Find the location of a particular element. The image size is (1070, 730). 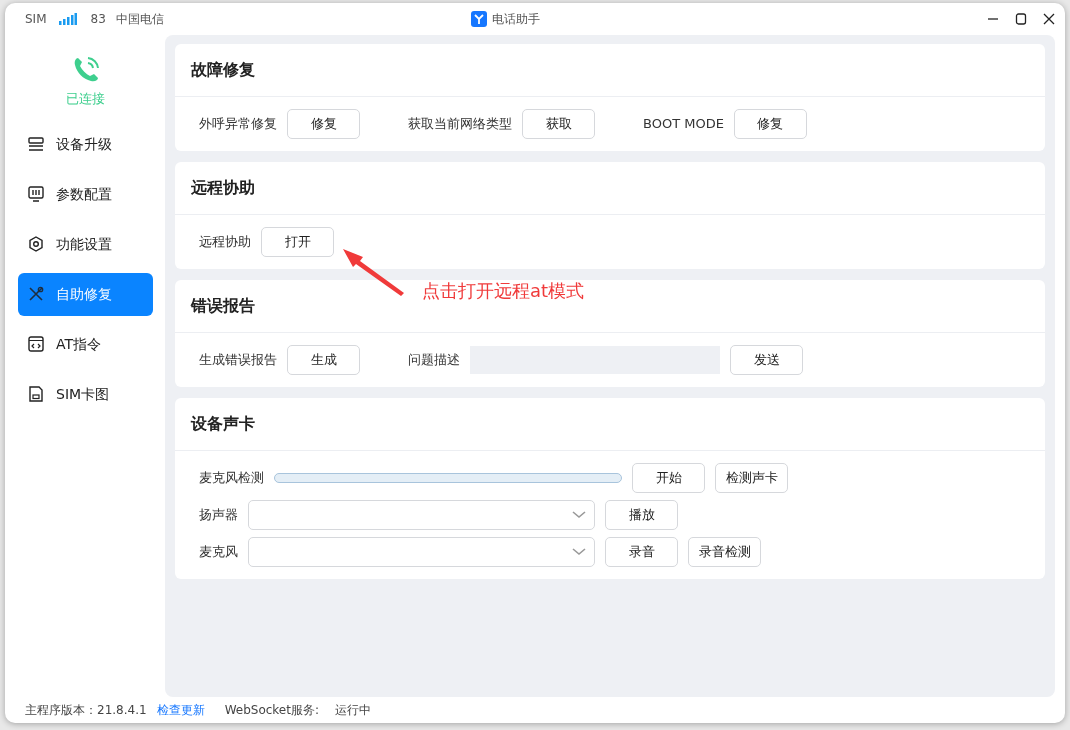

sidebar-item: SIM卡图 is located at coordinates (85, 394).